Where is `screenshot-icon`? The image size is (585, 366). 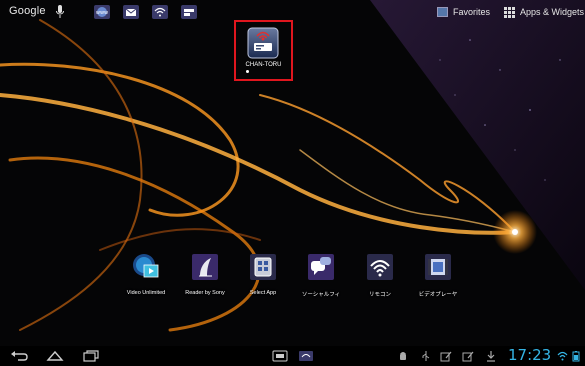
screenshot-icon is located at coordinates (280, 356).